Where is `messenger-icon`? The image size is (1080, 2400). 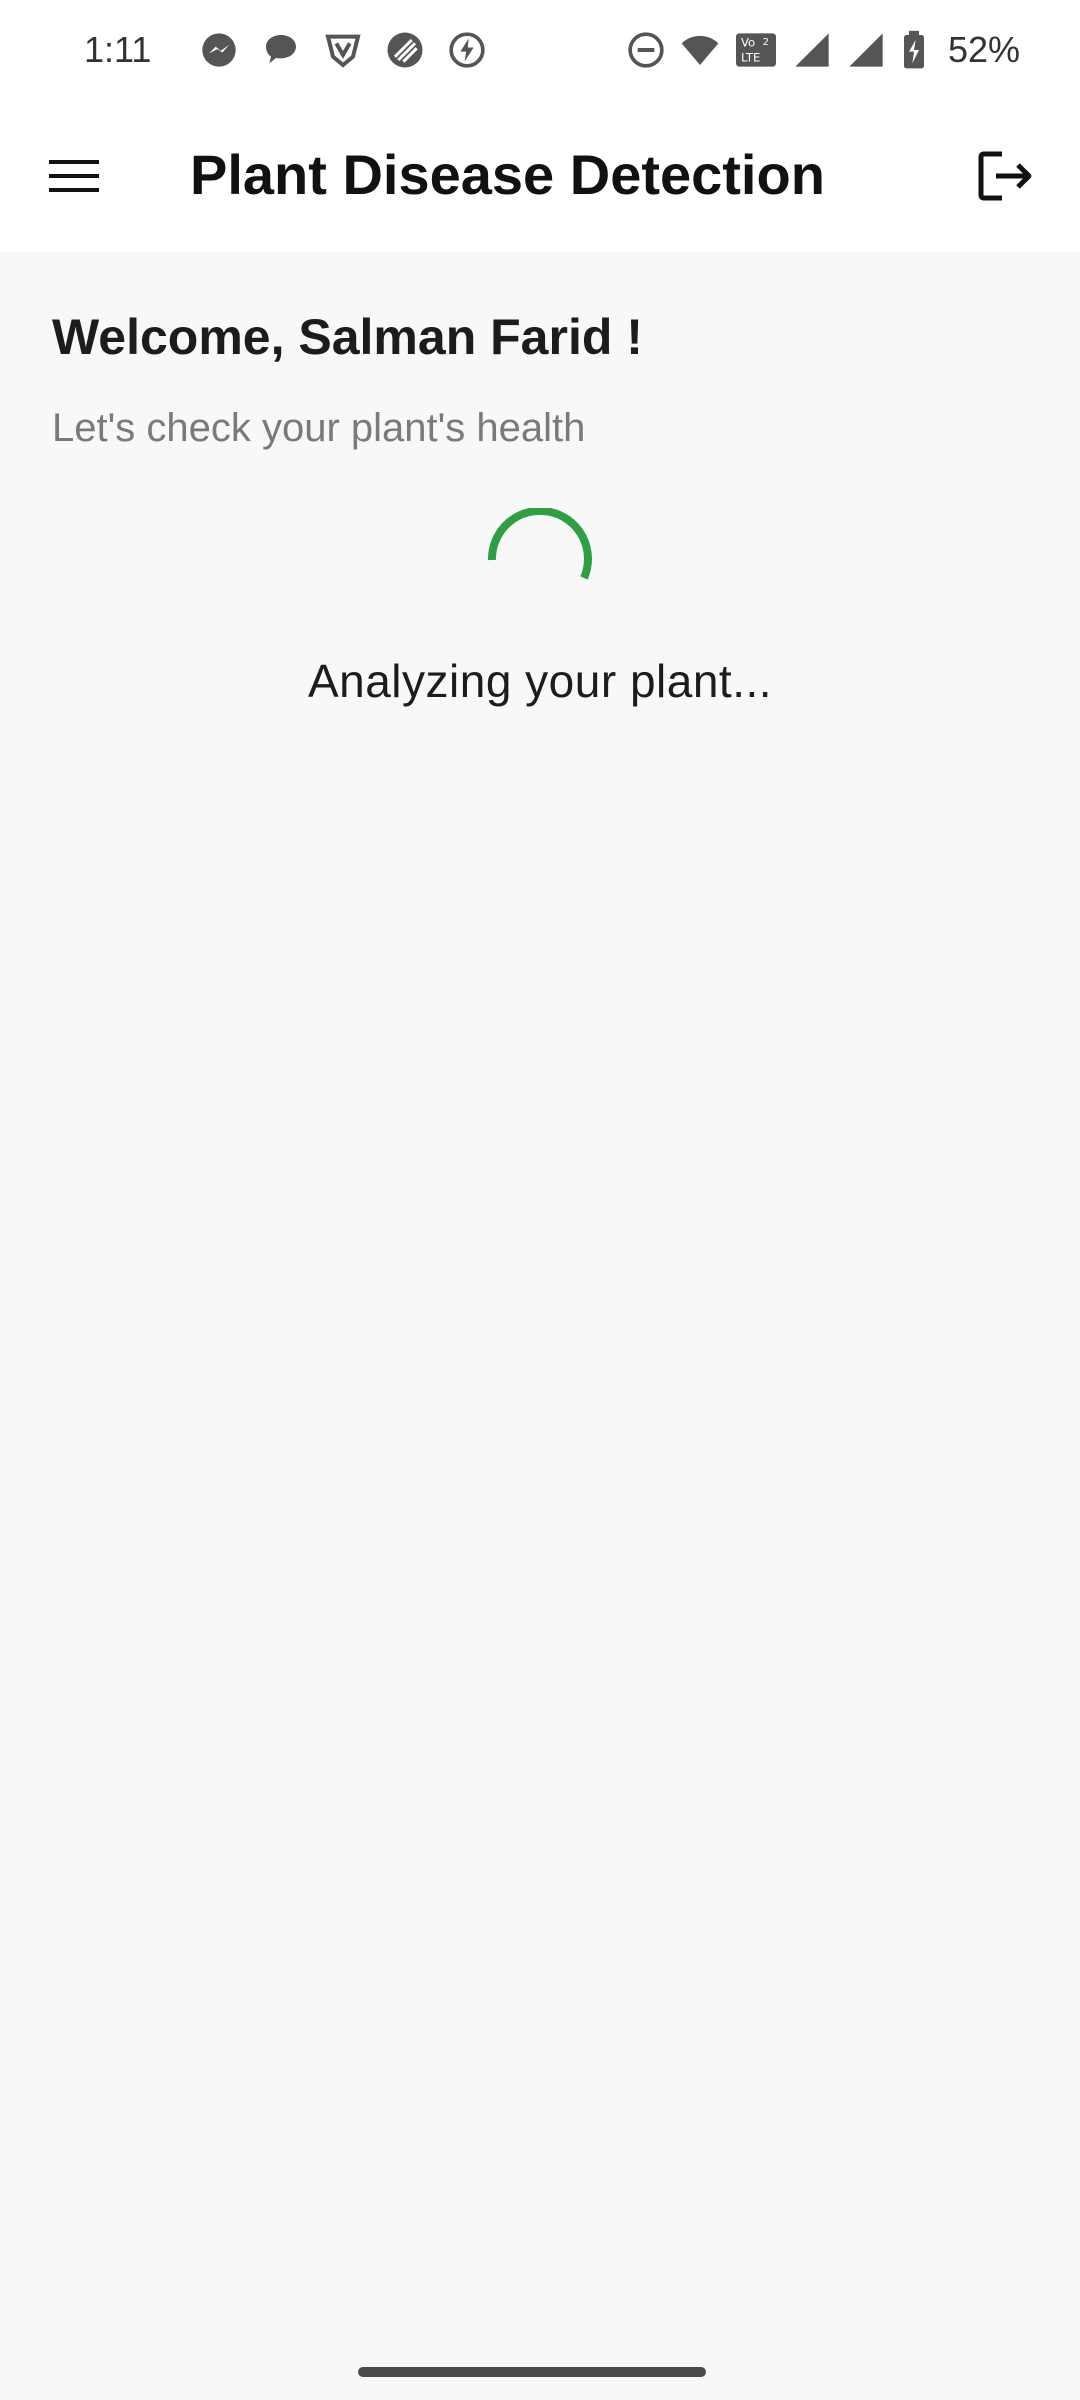
messenger-icon is located at coordinates (219, 50).